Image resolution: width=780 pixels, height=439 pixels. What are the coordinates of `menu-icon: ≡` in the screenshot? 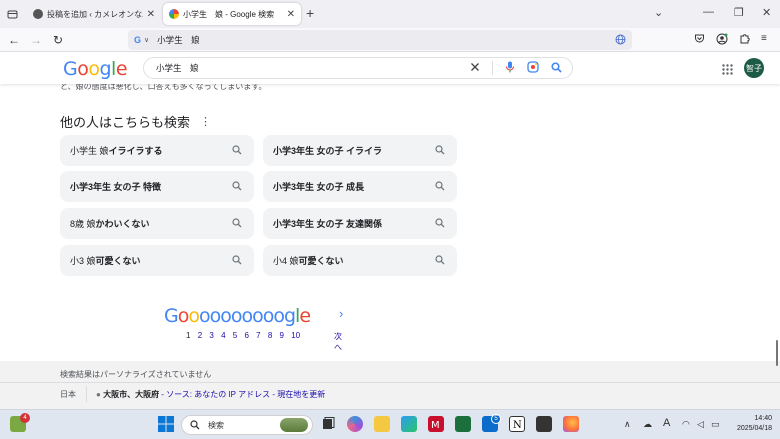 It's located at (764, 38).